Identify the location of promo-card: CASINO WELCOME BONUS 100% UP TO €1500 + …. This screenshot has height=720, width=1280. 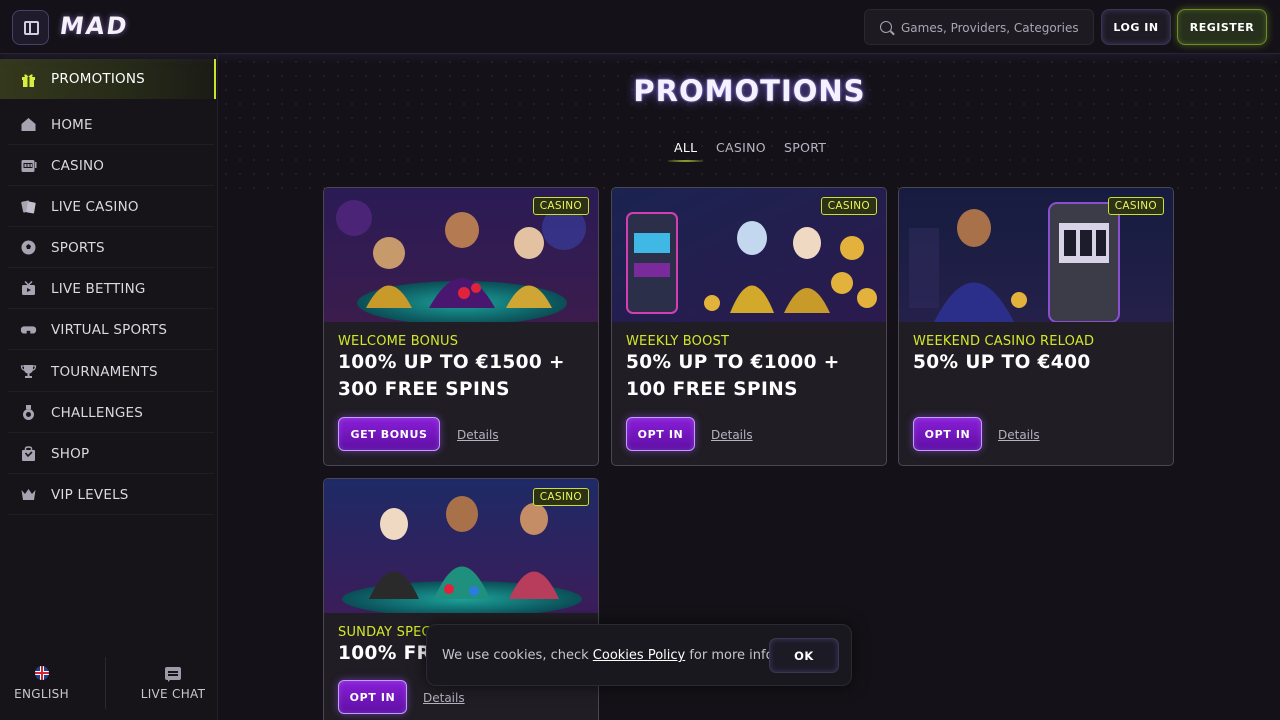
(461, 326).